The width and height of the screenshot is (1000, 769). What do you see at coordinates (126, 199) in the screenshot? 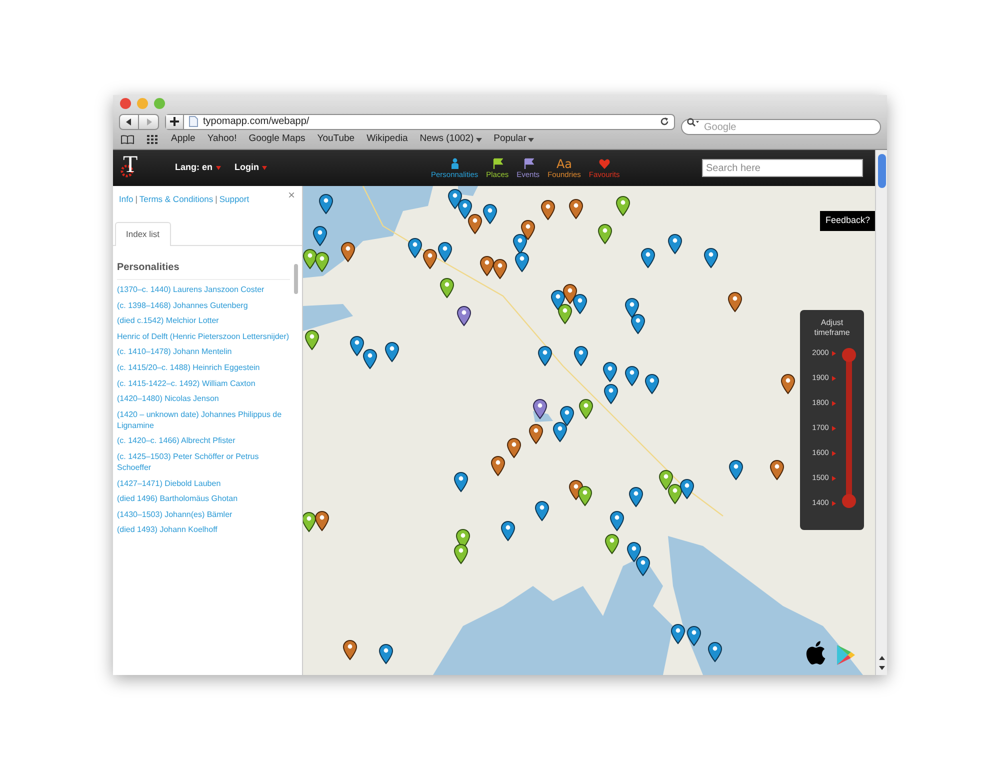
I see `footer-link: Info` at bounding box center [126, 199].